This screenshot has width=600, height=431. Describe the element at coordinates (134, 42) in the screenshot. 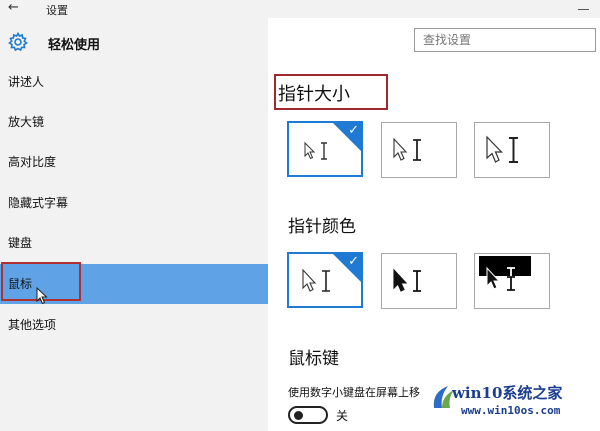

I see `section-header: 轻松使用` at that location.